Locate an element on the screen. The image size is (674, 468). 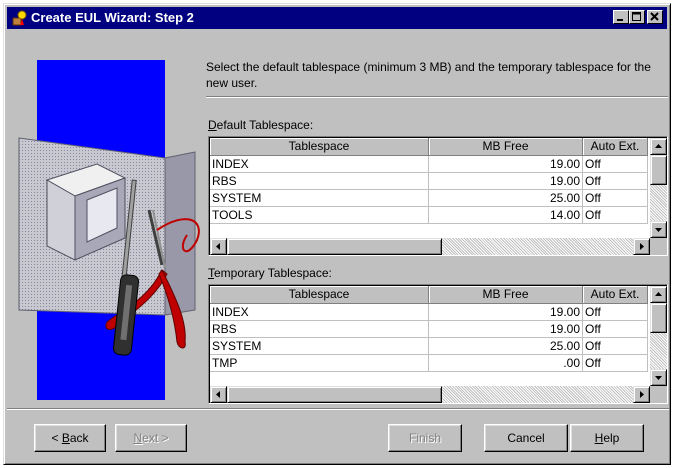
tablespace-cell: TMP is located at coordinates (319, 363).